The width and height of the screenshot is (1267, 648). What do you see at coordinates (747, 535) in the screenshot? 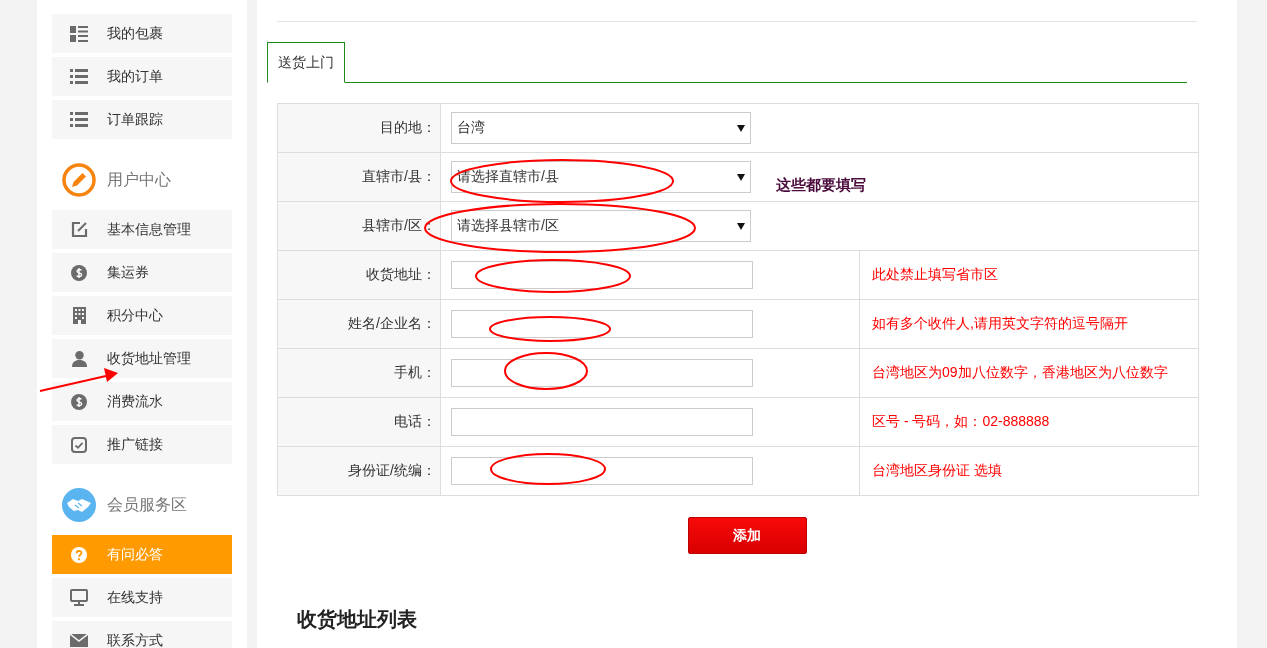
I see `add-button: 添加` at bounding box center [747, 535].